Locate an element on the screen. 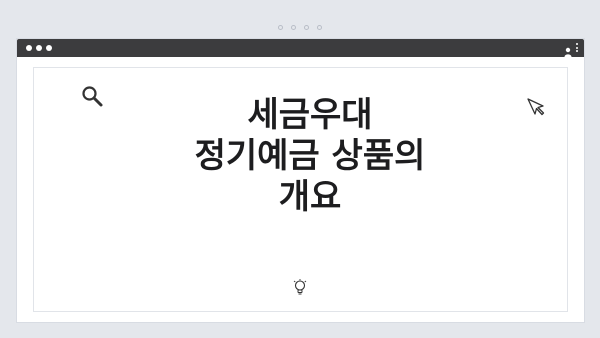 Image resolution: width=600 pixels, height=338 pixels. browser-titlebar is located at coordinates (300, 48).